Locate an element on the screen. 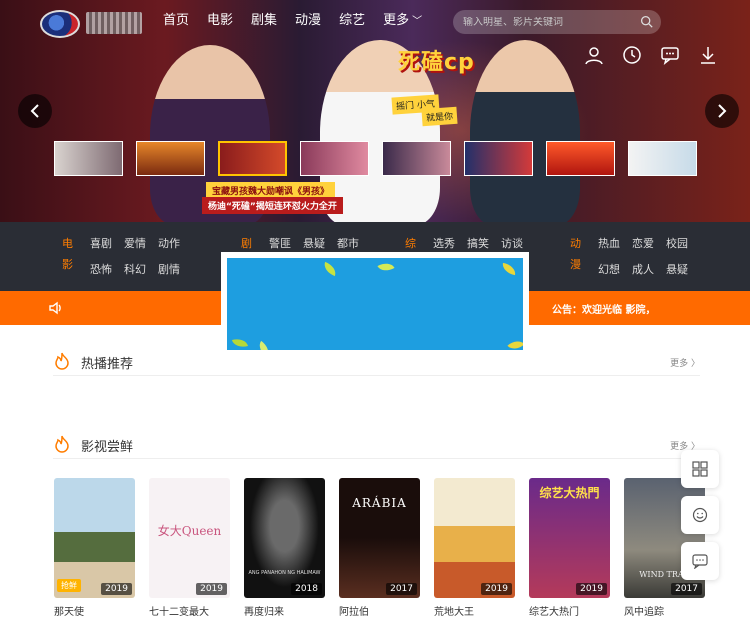 The width and height of the screenshot is (750, 618). feedback-button is located at coordinates (700, 515).